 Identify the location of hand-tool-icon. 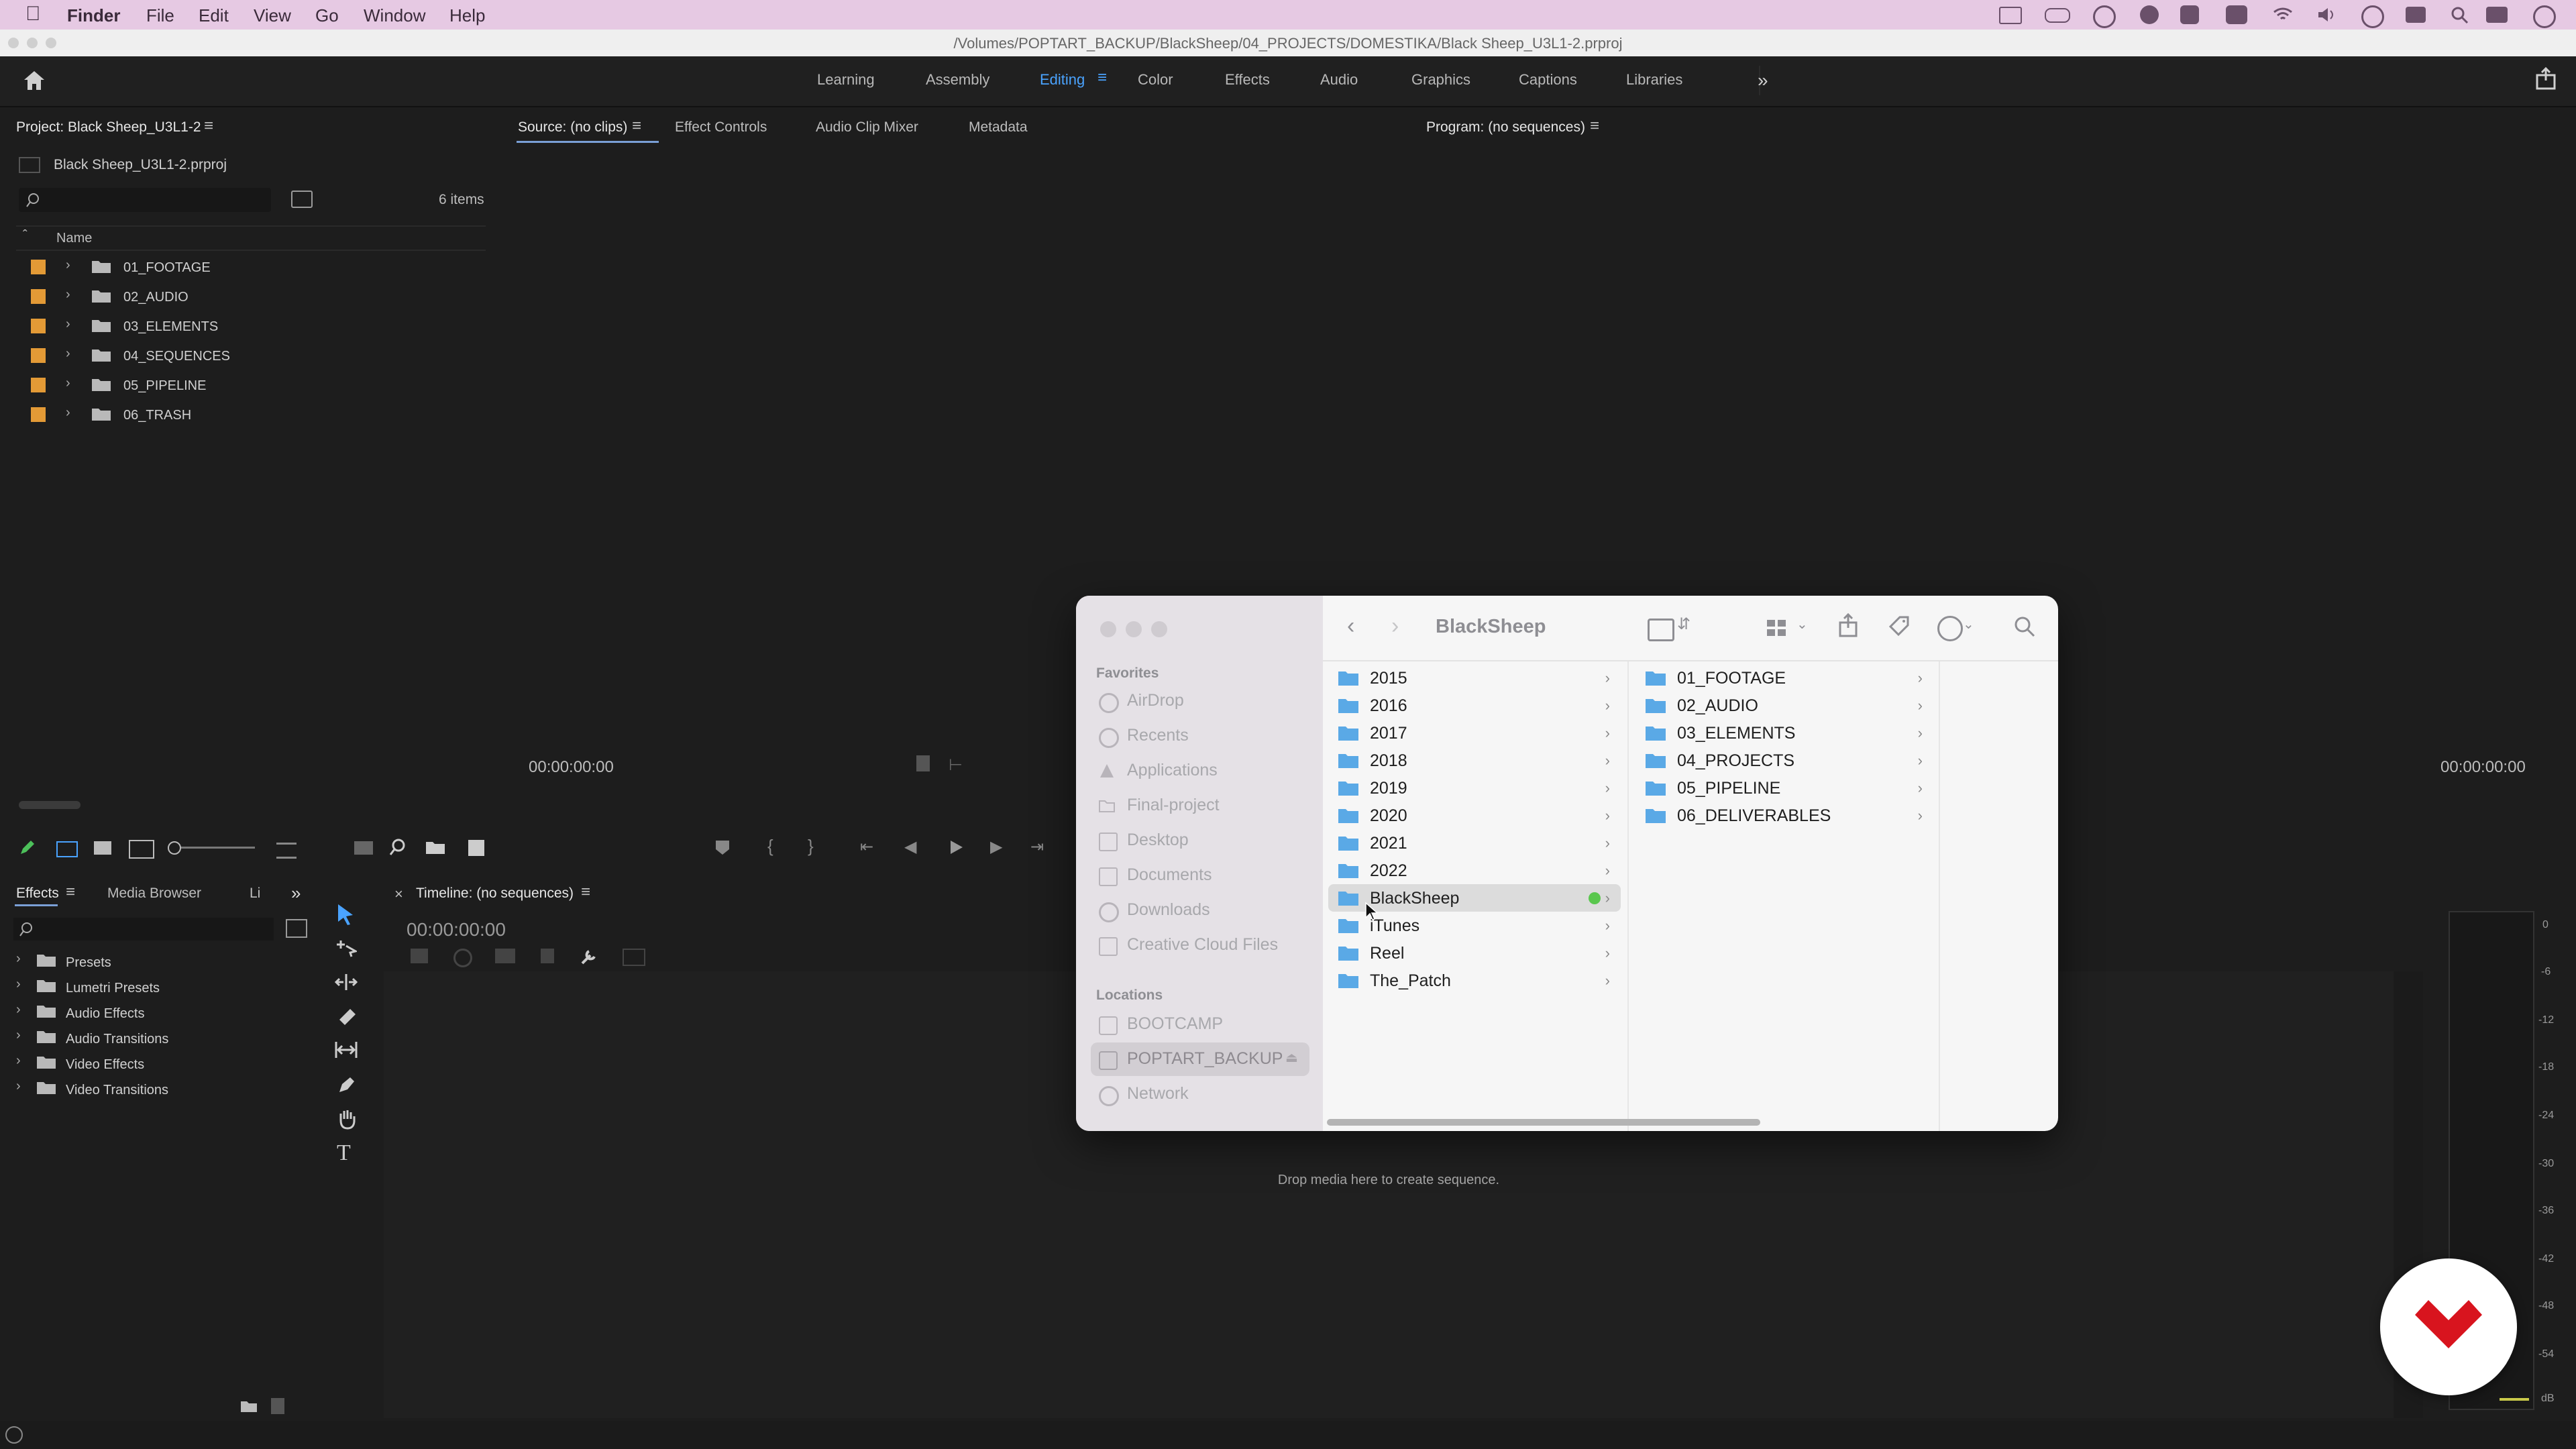
(347, 1119).